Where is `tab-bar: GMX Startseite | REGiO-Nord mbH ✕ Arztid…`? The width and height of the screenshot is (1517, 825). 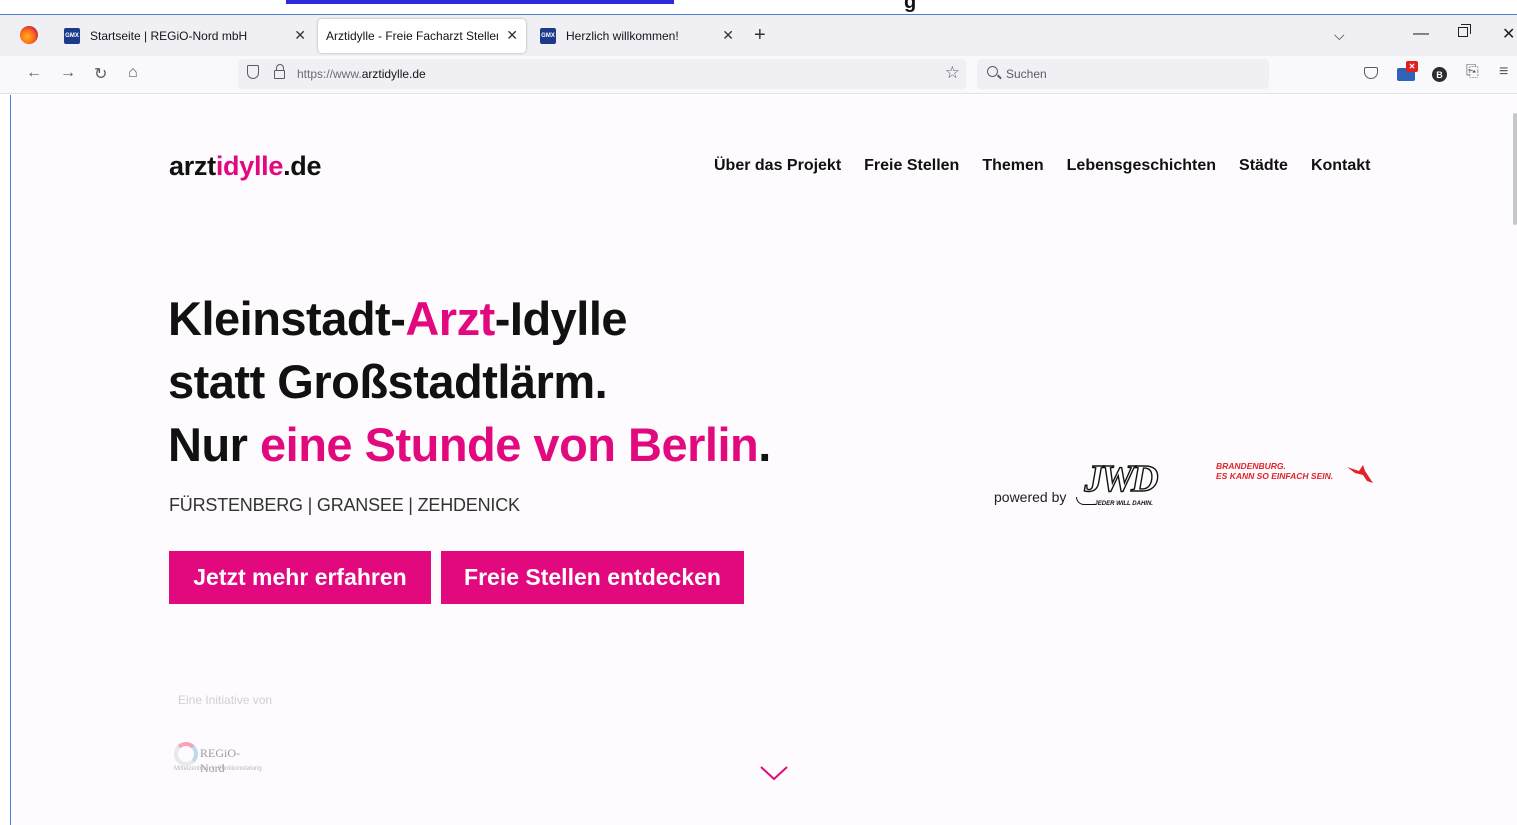 tab-bar: GMX Startseite | REGiO-Nord mbH ✕ Arztid… is located at coordinates (758, 35).